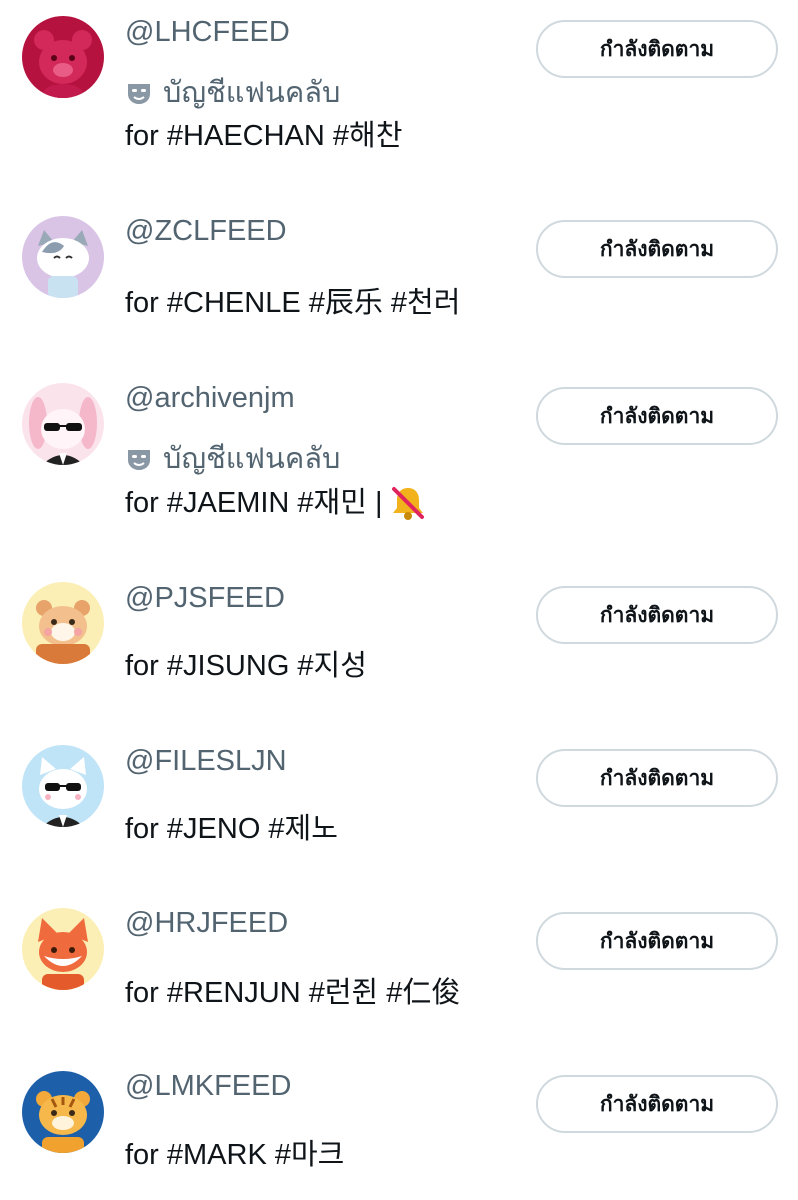 This screenshot has width=798, height=1200. I want to click on bio-text: for #RENJUN #런쥔 #仁俊, so click(293, 993).